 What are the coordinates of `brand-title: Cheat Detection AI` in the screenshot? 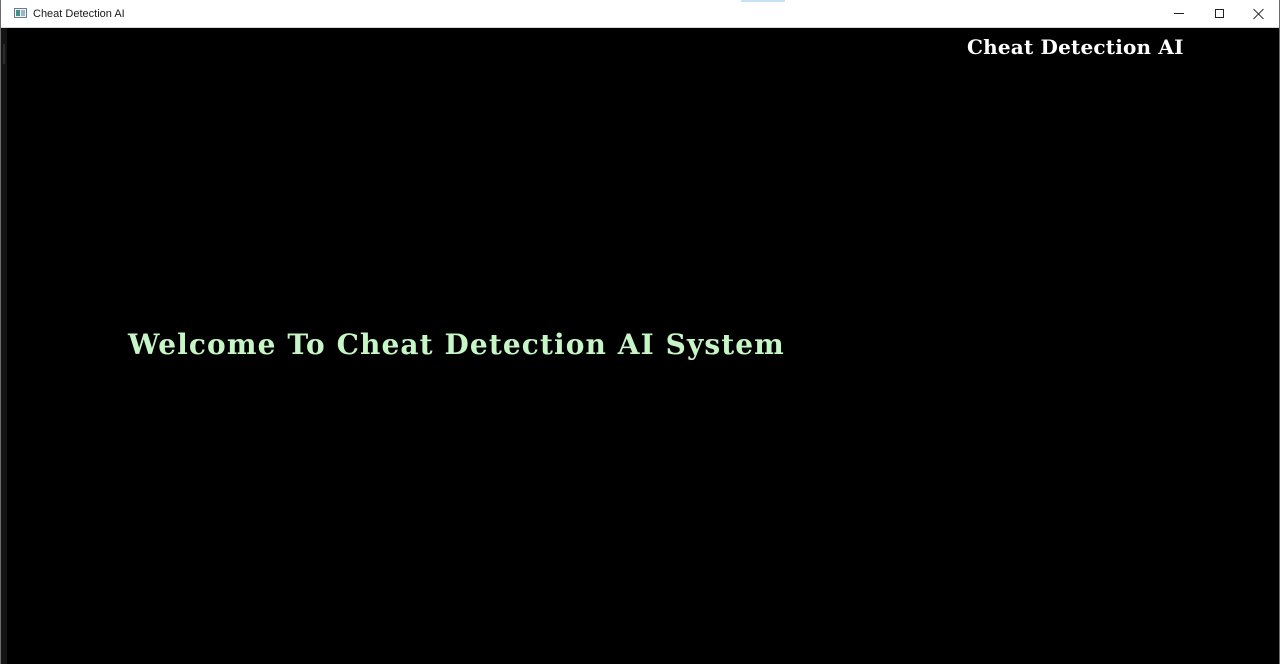 It's located at (1075, 47).